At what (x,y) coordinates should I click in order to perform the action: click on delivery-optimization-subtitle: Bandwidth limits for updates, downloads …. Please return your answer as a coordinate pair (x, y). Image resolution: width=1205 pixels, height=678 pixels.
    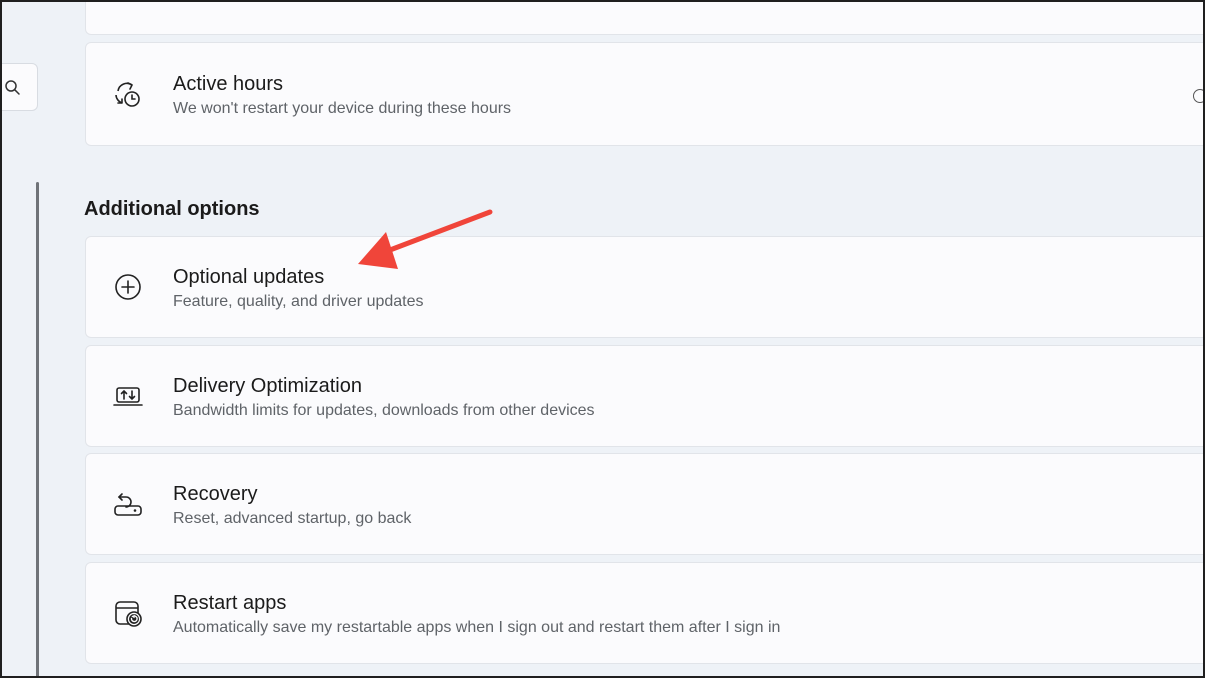
    Looking at the image, I should click on (384, 410).